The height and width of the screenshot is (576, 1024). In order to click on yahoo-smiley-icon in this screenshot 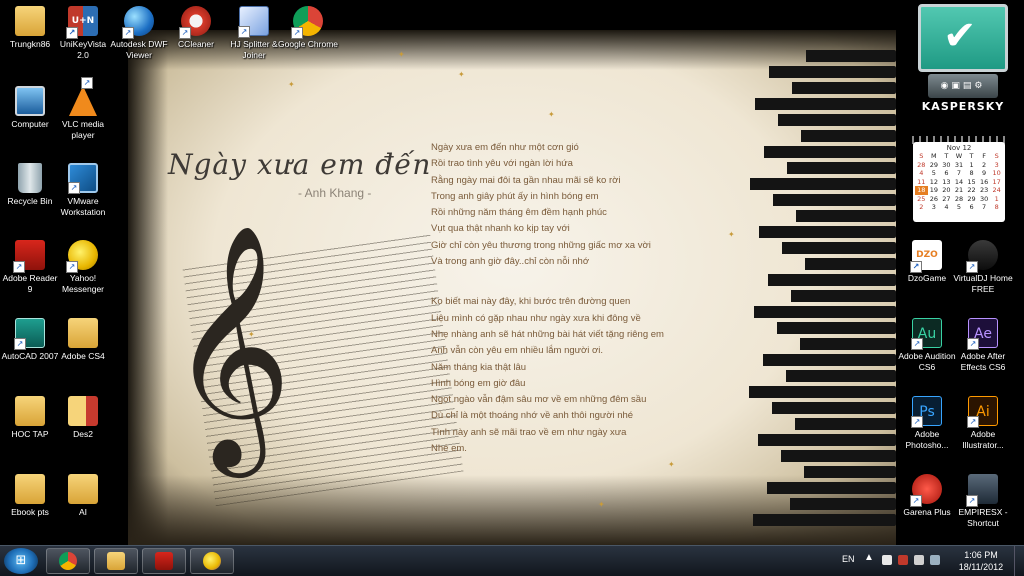, I will do `click(82, 256)`.